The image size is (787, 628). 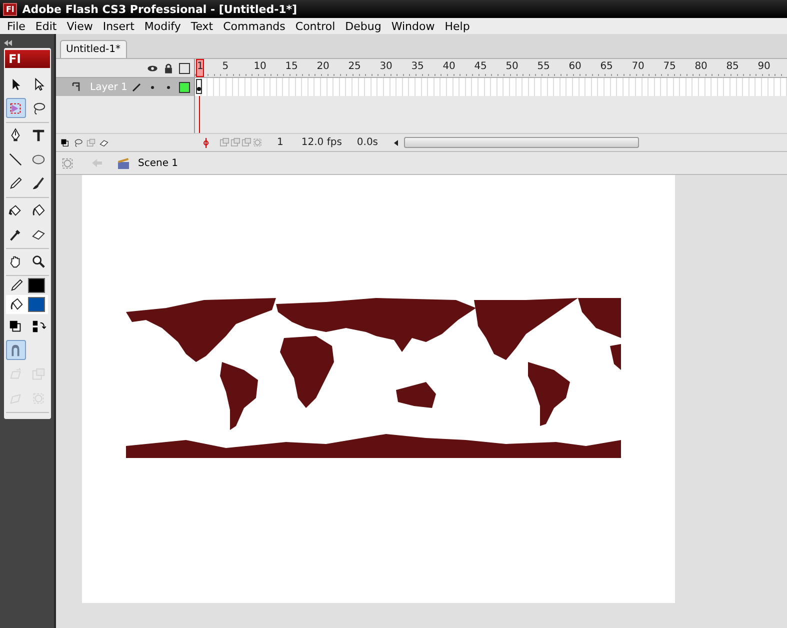 I want to click on frame-number: 50, so click(x=512, y=66).